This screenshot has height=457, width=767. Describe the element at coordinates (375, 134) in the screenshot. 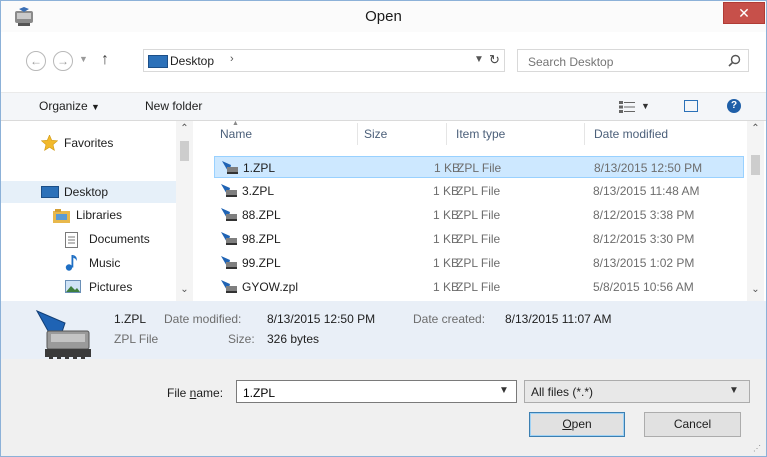

I see `column-header-size: Size` at that location.